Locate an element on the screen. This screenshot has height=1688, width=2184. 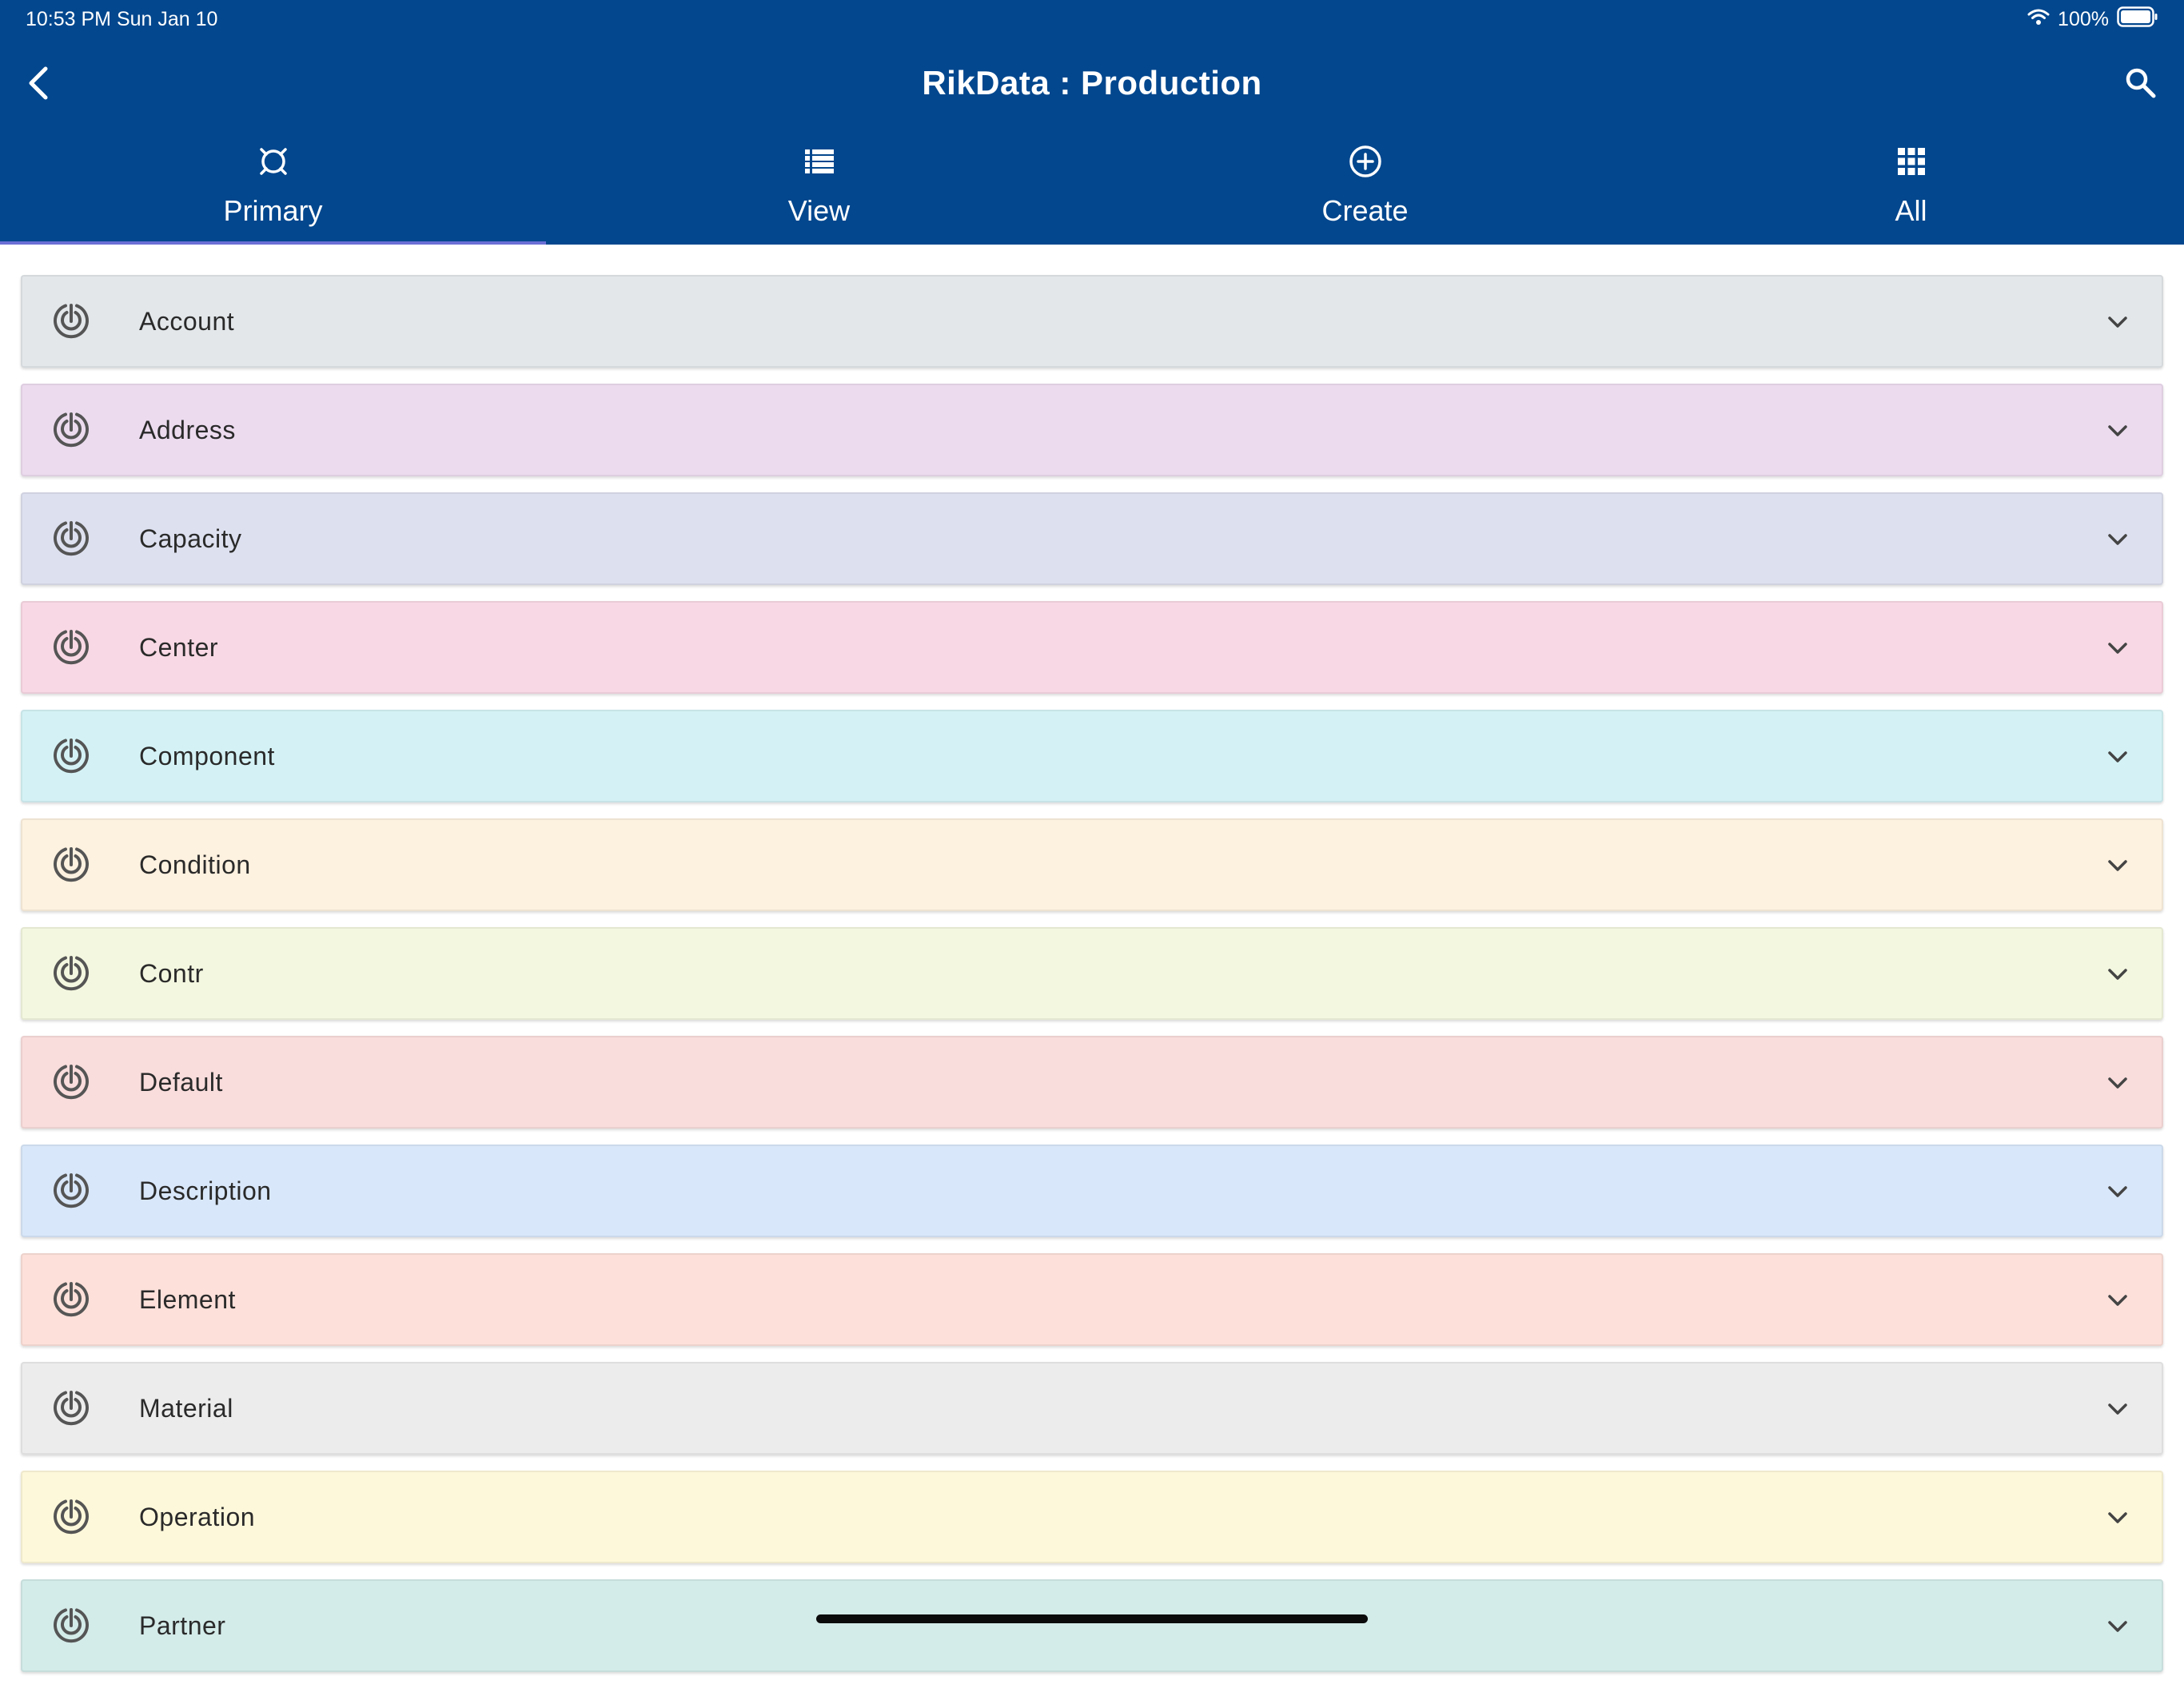
tab-label: All is located at coordinates (1911, 210).